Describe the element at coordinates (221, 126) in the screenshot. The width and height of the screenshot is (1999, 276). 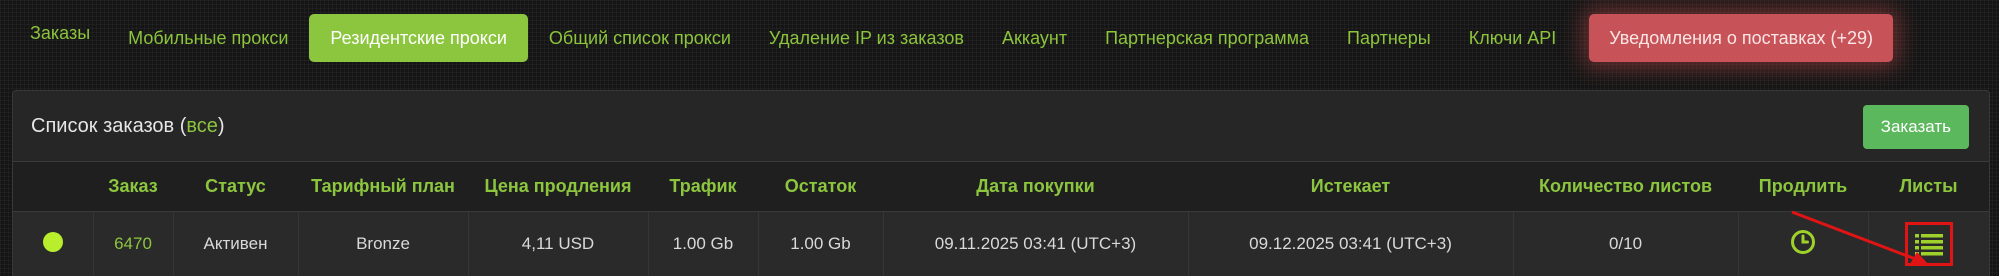
I see `panel-title-close: )` at that location.